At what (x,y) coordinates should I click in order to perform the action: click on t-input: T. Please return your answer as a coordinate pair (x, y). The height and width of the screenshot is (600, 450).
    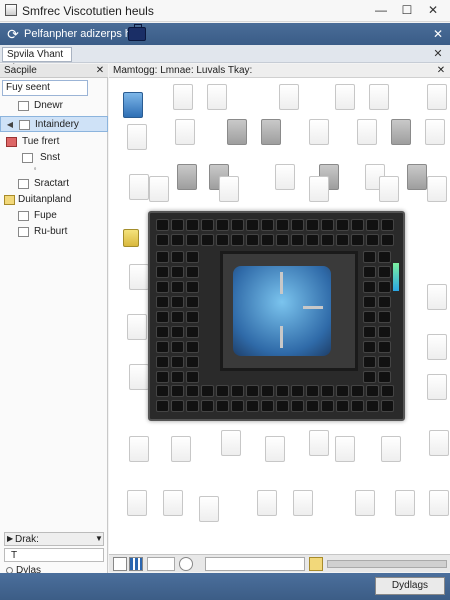
    Looking at the image, I should click on (54, 555).